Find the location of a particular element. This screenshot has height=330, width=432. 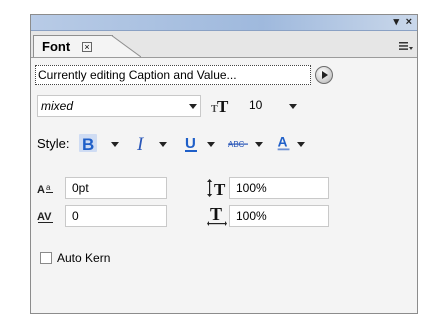

horizontal-scale-value: 100% is located at coordinates (251, 216).